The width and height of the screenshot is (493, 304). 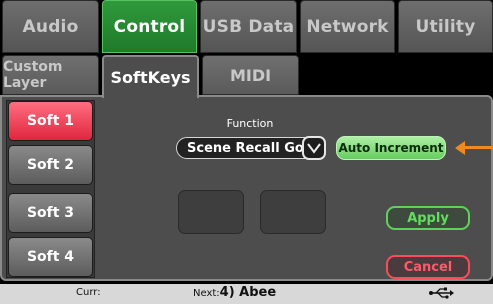 I want to click on subtab-midi: MIDI, so click(x=250, y=75).